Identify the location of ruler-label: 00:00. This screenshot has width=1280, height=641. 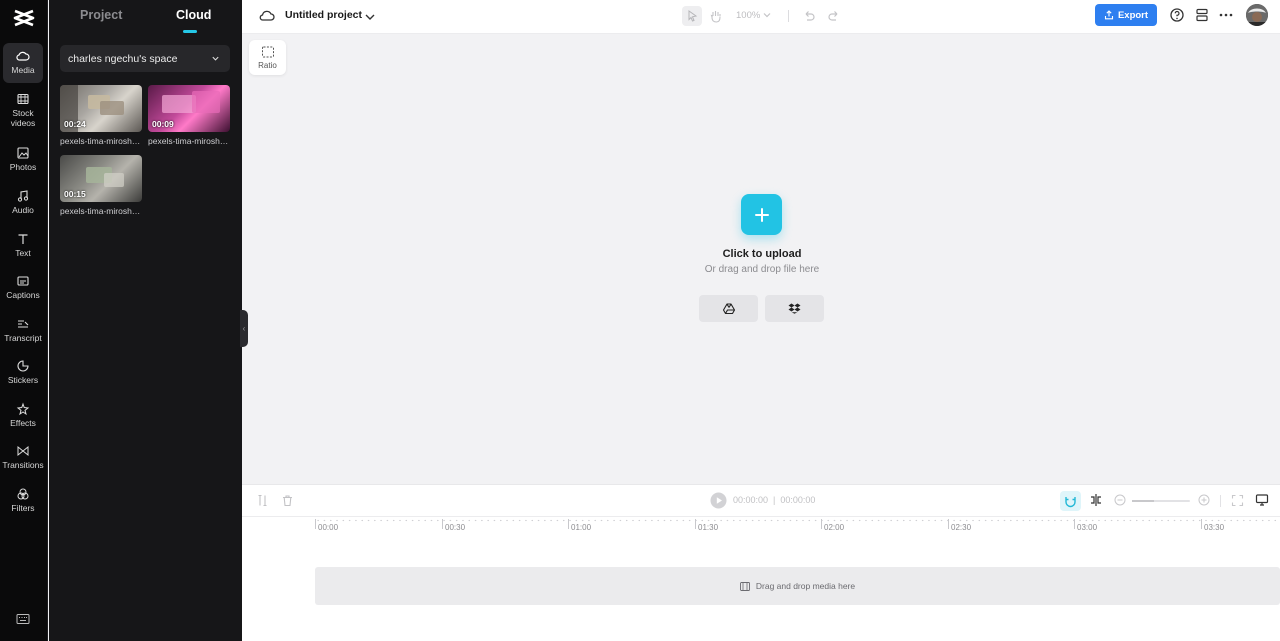
(328, 527).